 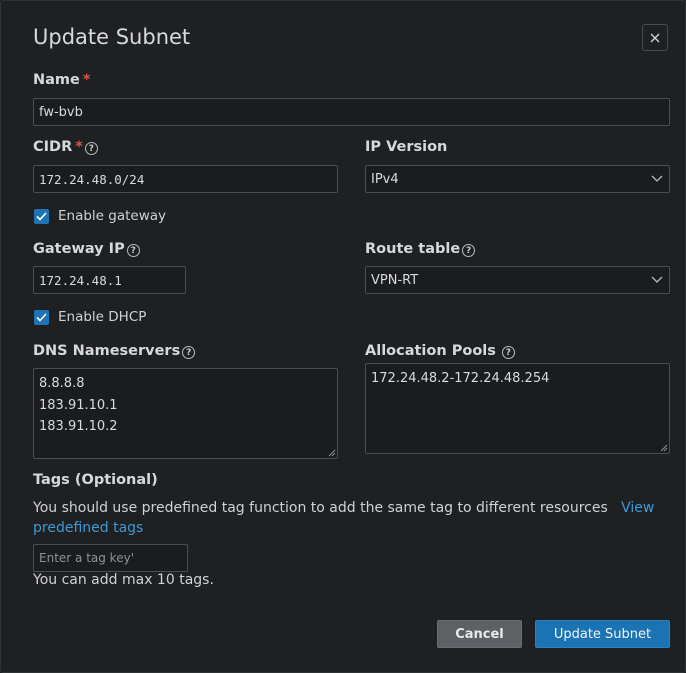 I want to click on ip-version-label-text: IP Version, so click(x=406, y=147).